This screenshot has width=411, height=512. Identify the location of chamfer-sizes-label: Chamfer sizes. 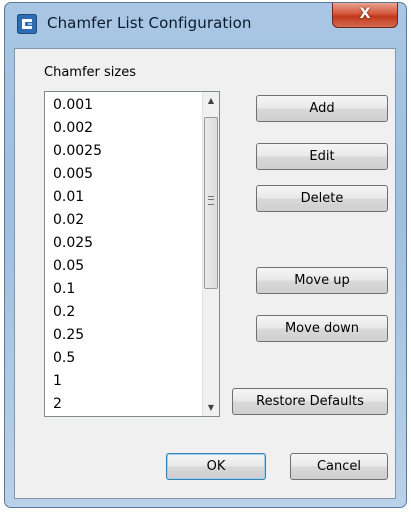
(90, 72).